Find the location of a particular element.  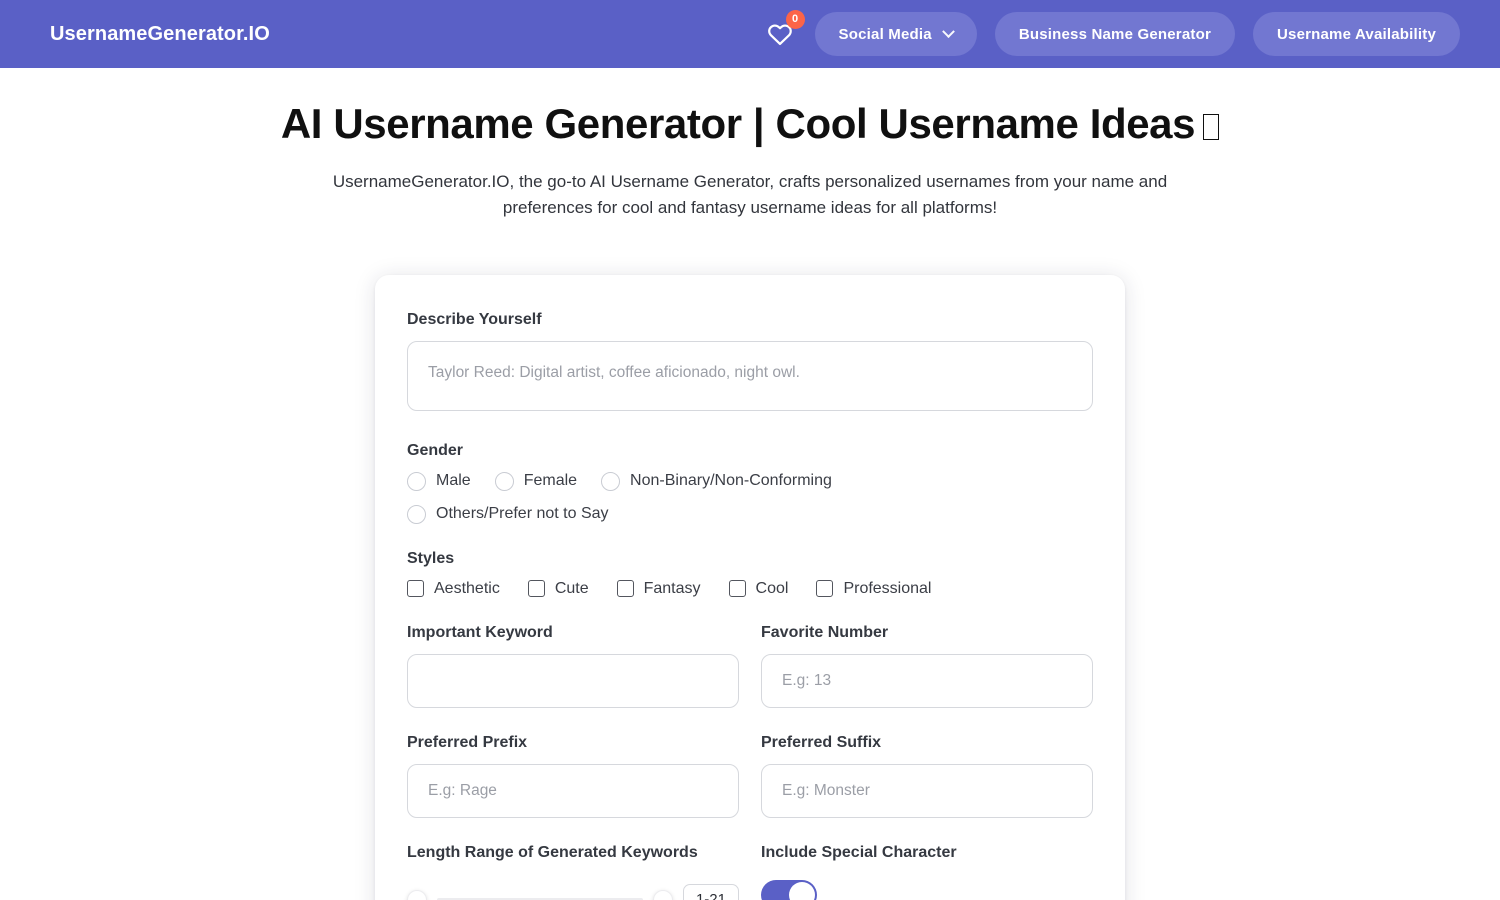

gender-option-others-label: Others/Prefer not to Say is located at coordinates (522, 514).